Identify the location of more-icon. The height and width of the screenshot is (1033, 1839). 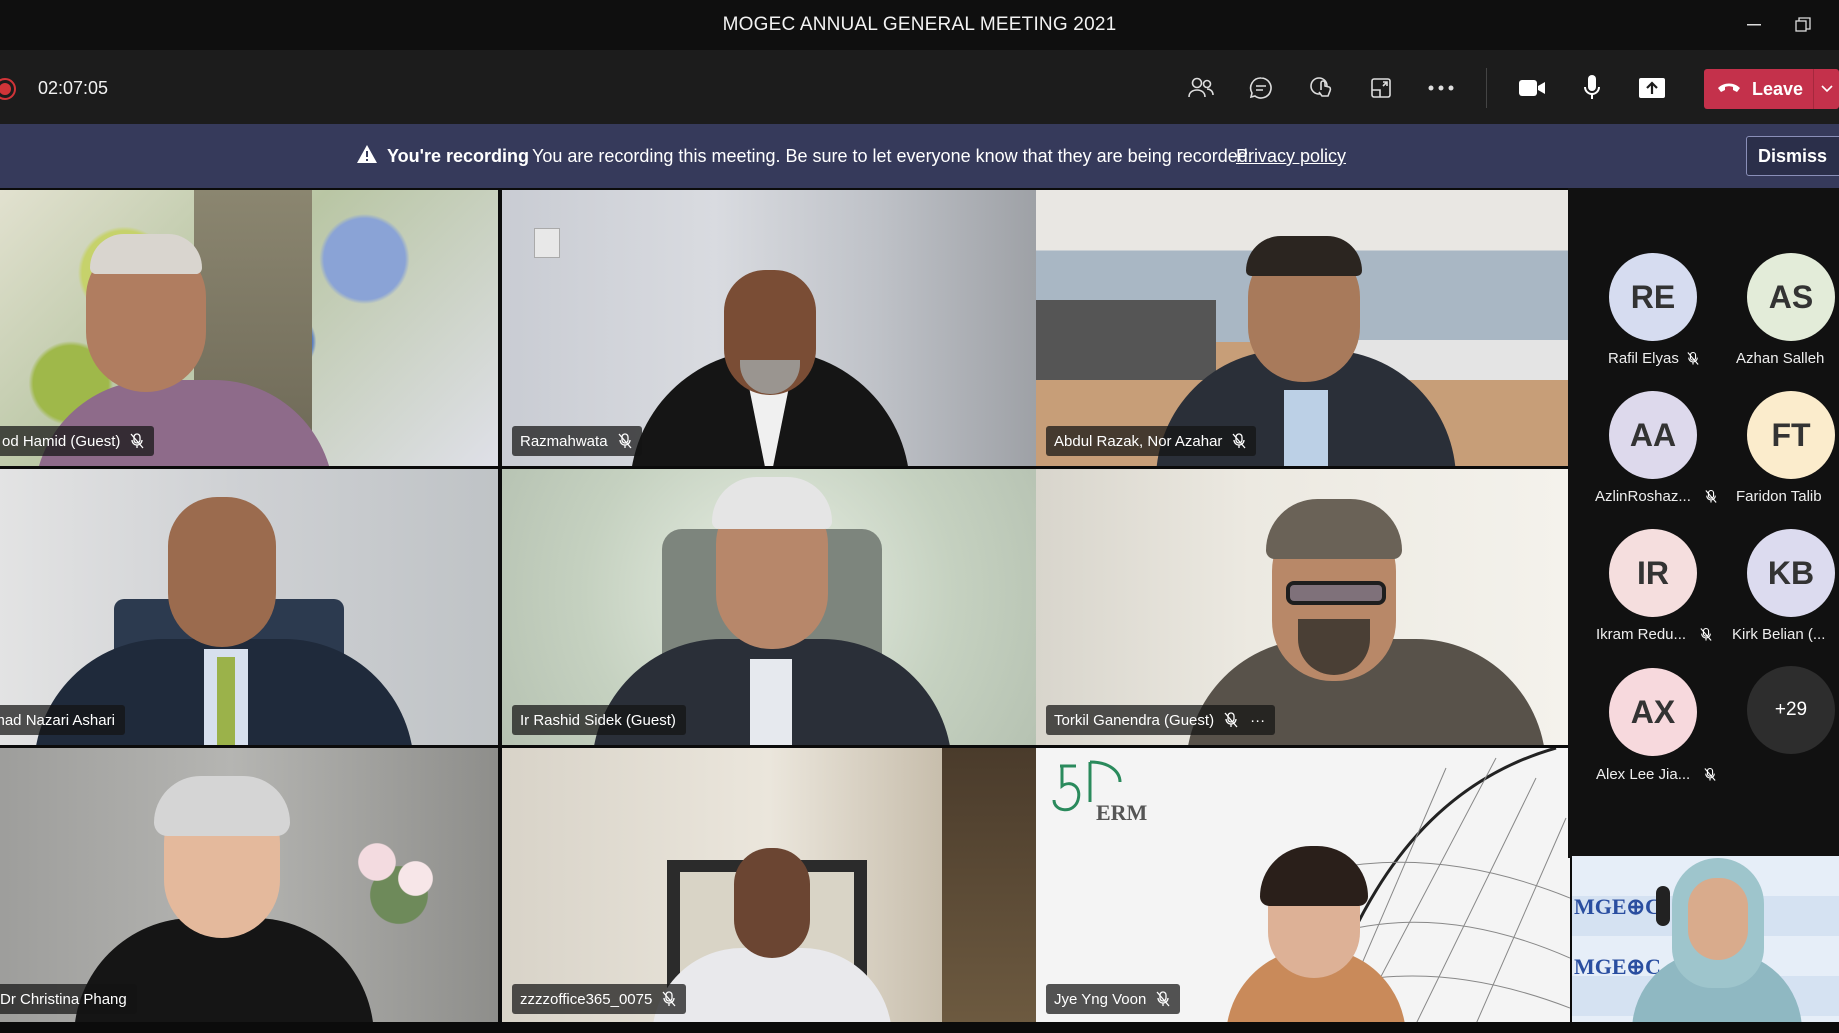
(1441, 88).